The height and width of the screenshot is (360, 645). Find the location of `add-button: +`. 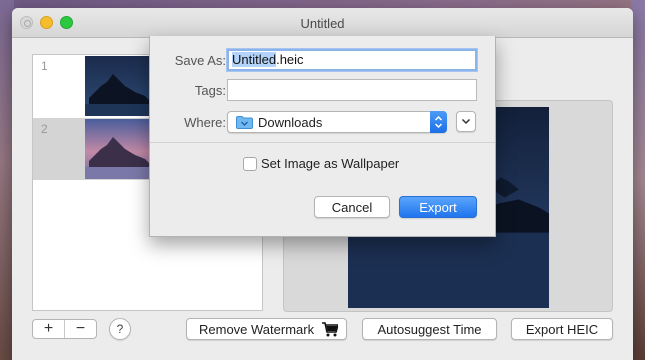

add-button: + is located at coordinates (48, 329).